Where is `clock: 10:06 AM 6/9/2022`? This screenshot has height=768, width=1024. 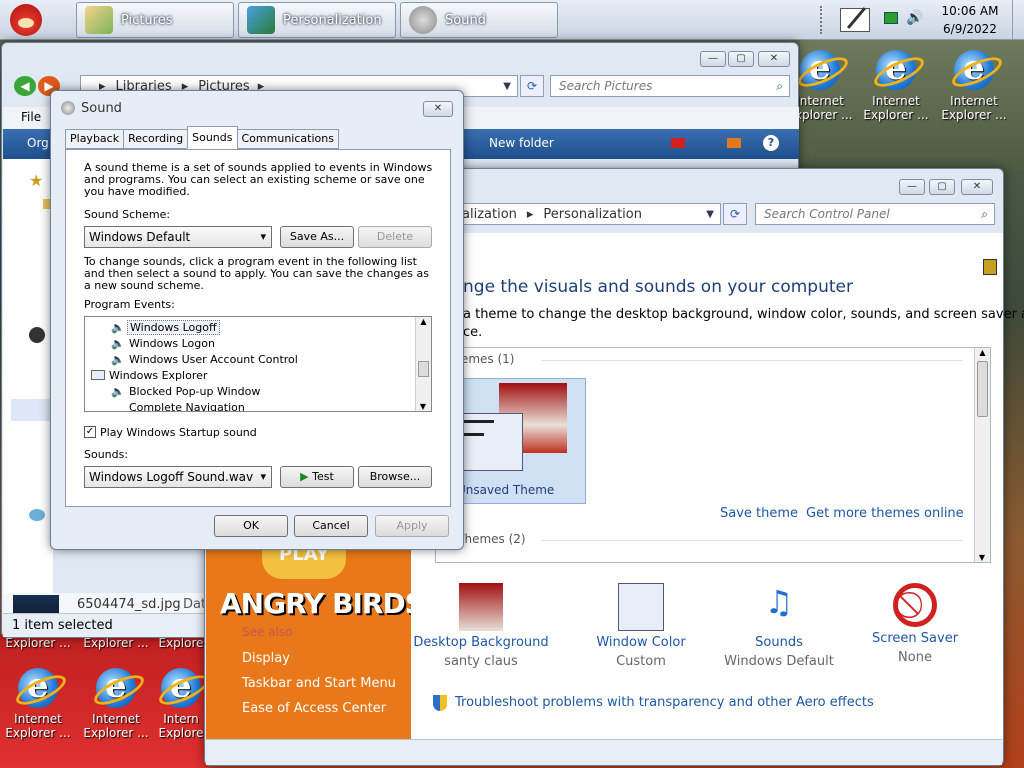
clock: 10:06 AM 6/9/2022 is located at coordinates (970, 20).